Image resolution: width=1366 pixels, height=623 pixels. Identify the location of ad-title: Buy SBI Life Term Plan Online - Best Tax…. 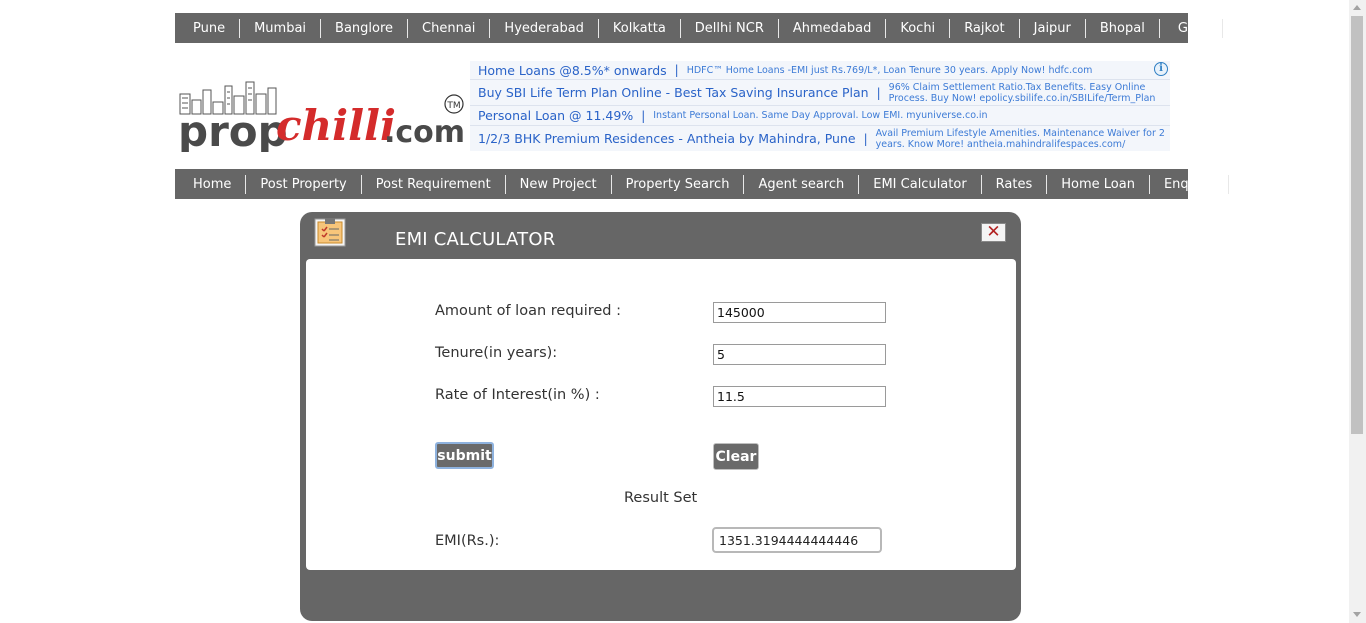
(669, 92).